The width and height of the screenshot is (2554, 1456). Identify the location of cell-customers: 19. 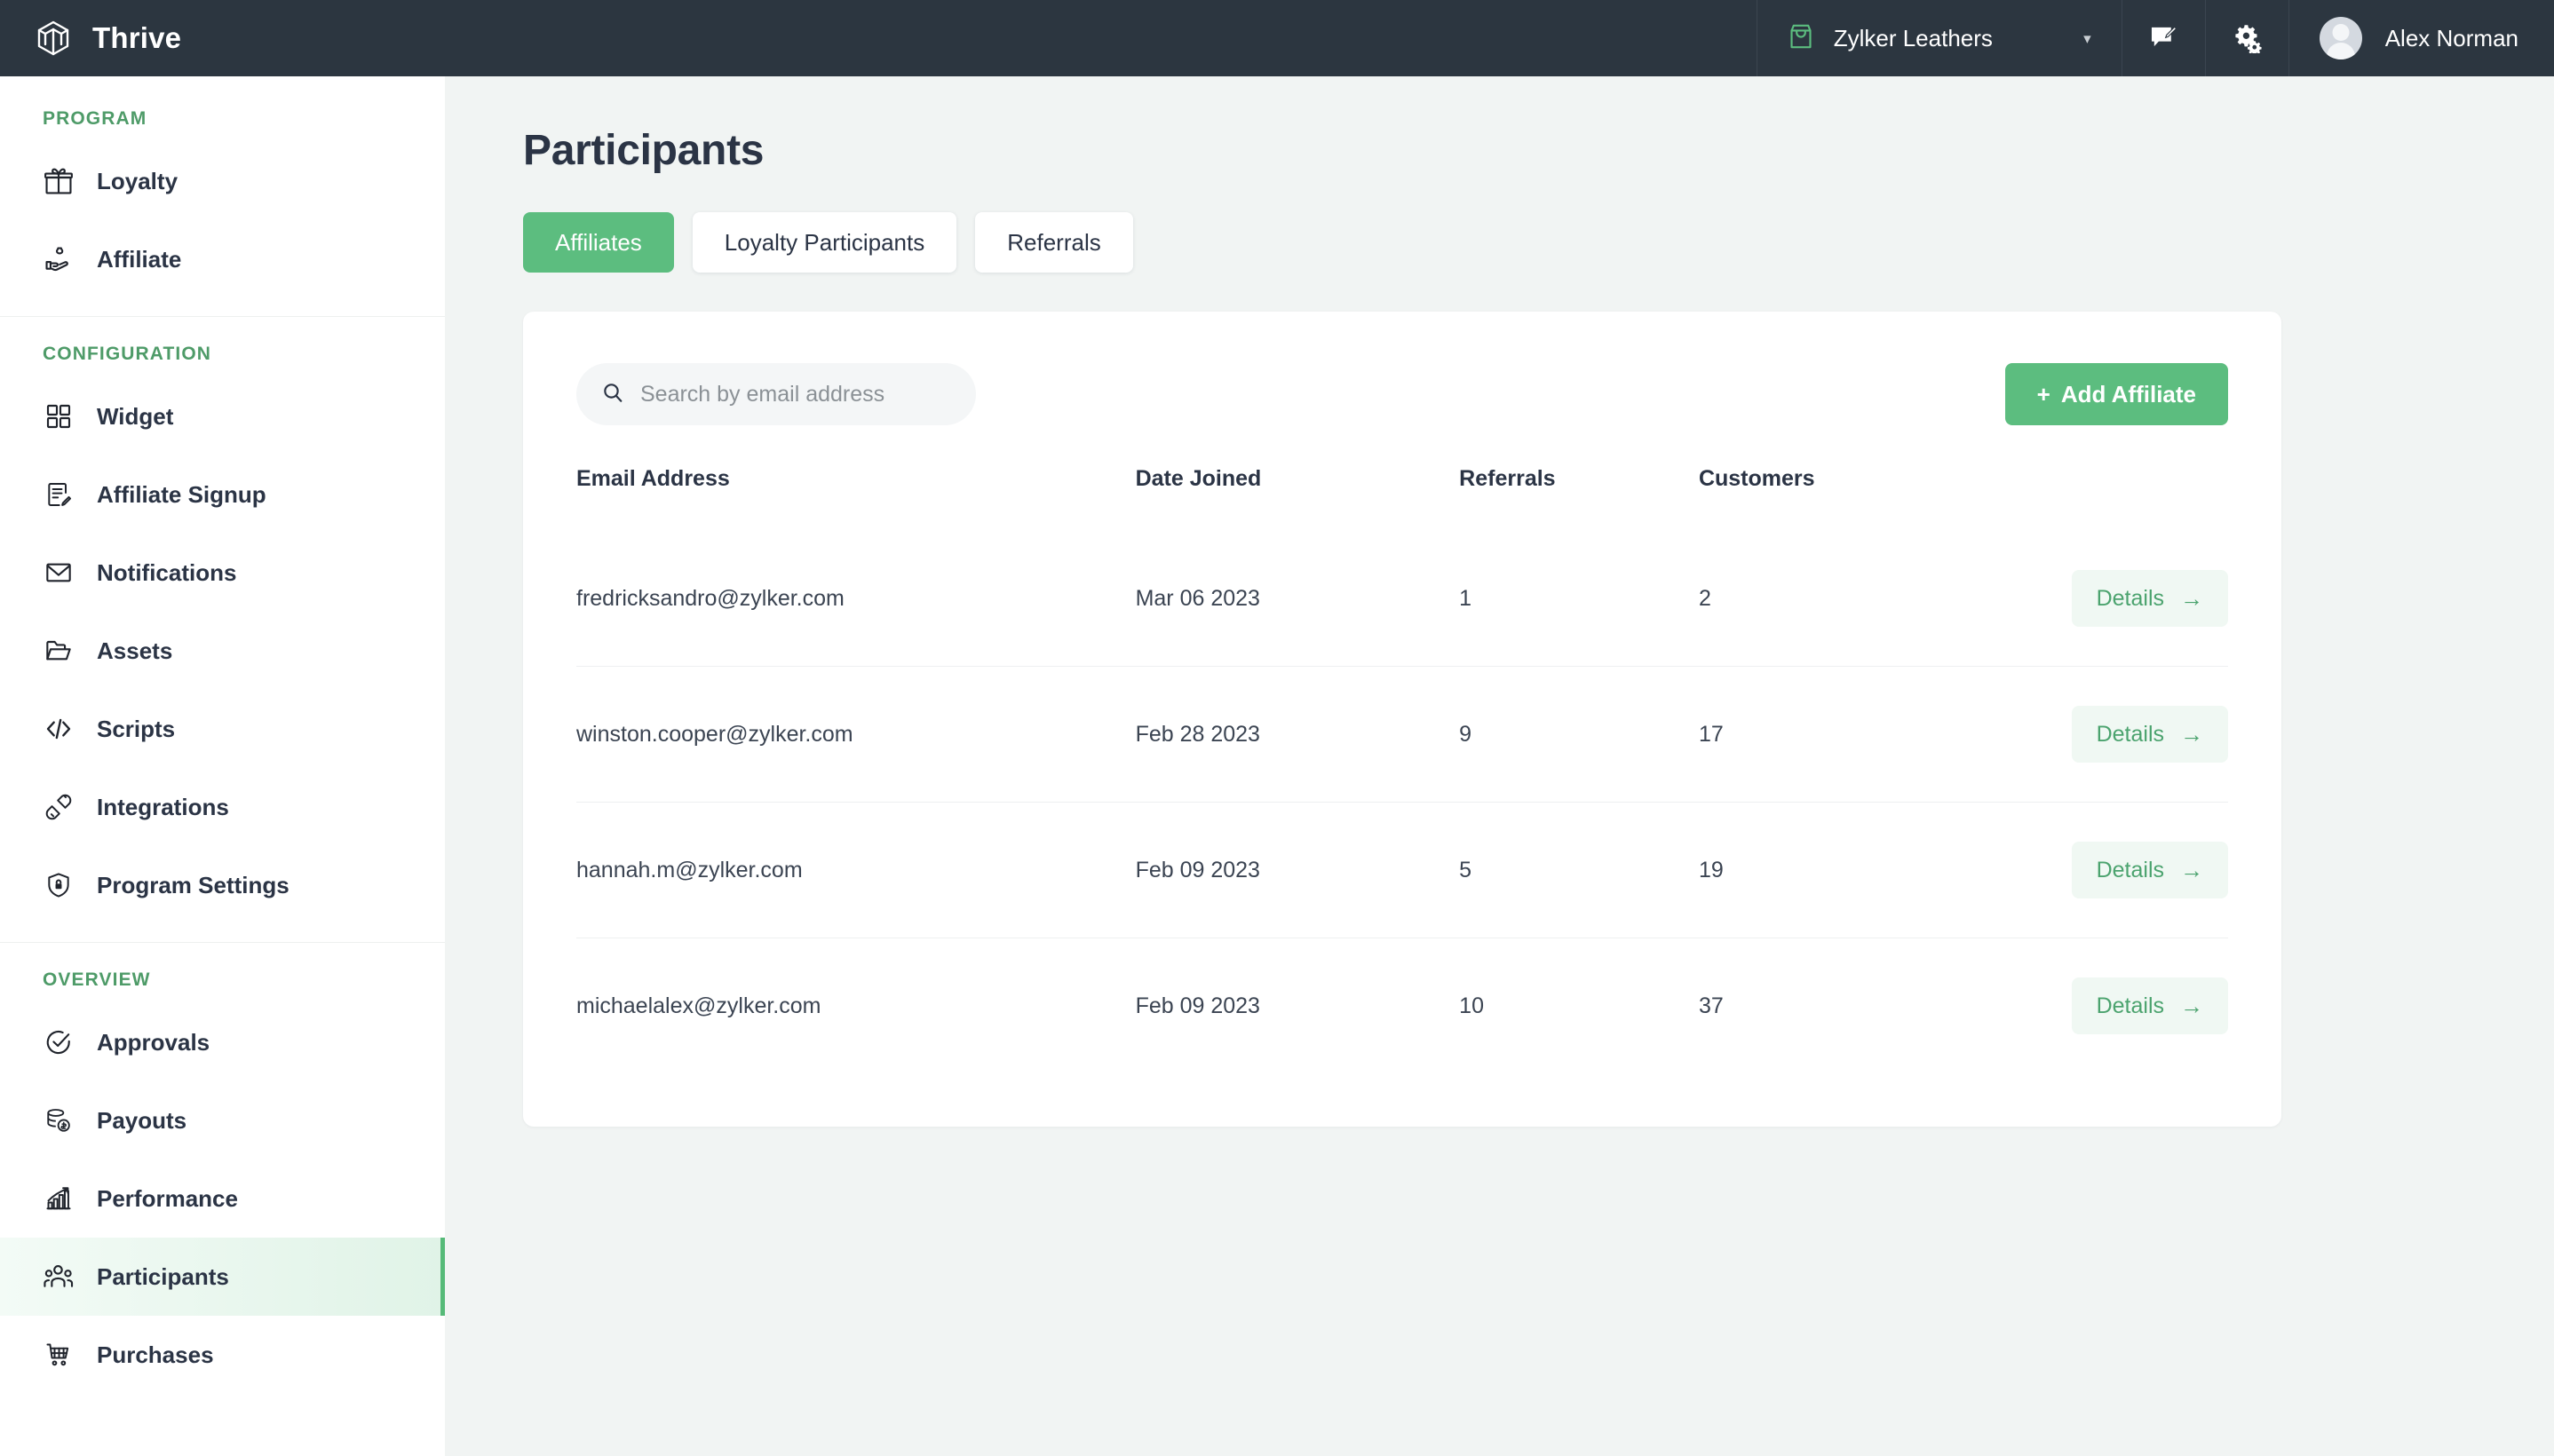
(1885, 870).